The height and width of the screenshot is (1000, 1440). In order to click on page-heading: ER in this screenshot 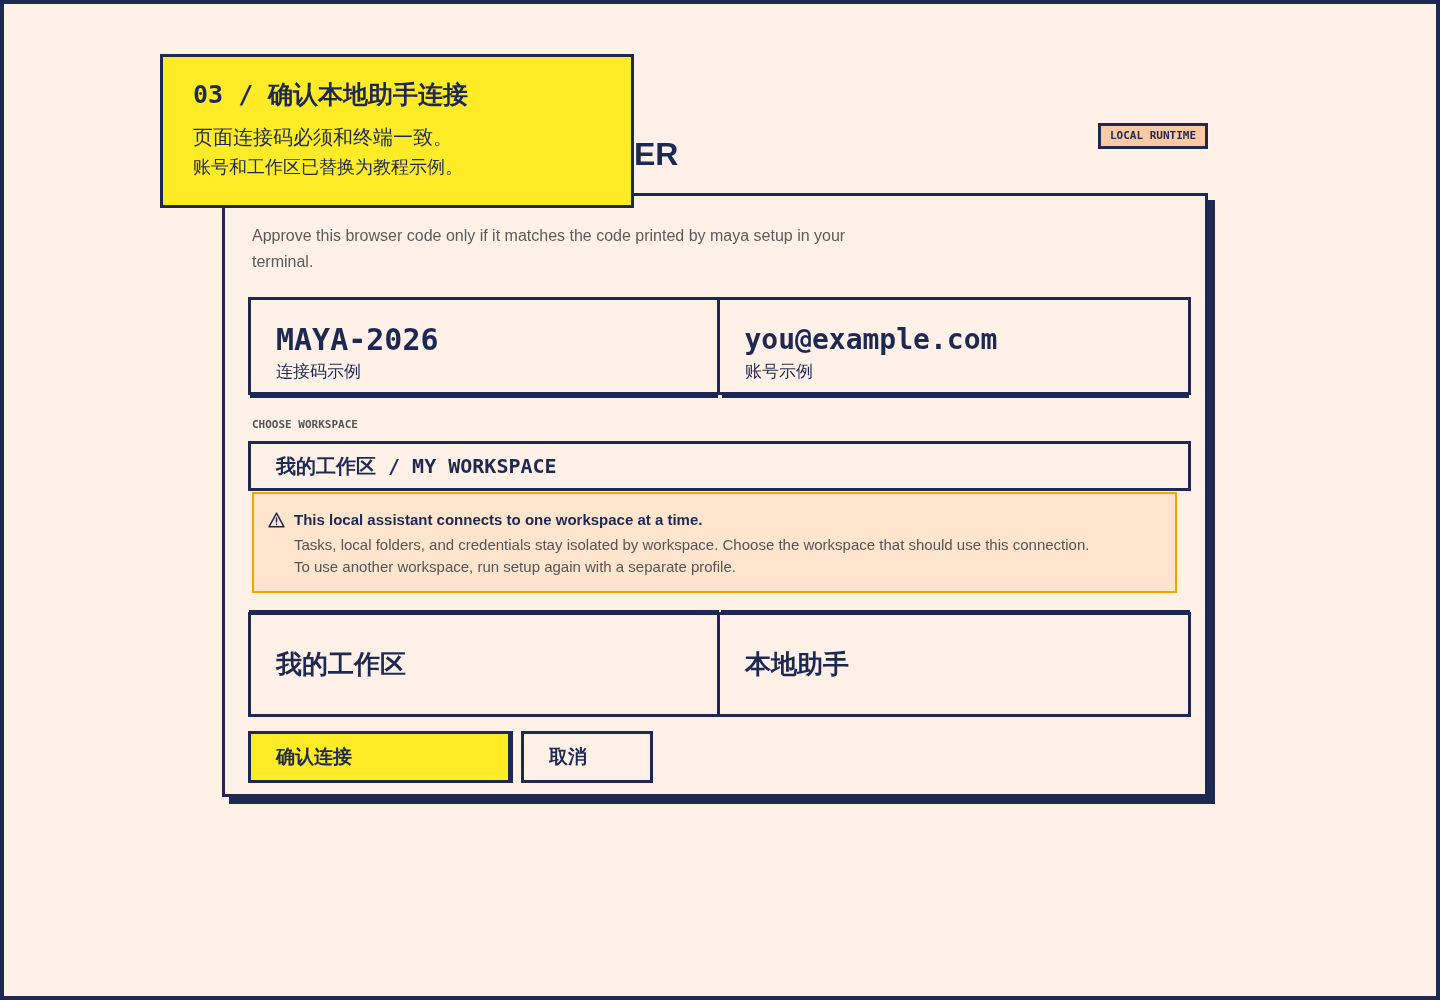, I will do `click(656, 154)`.